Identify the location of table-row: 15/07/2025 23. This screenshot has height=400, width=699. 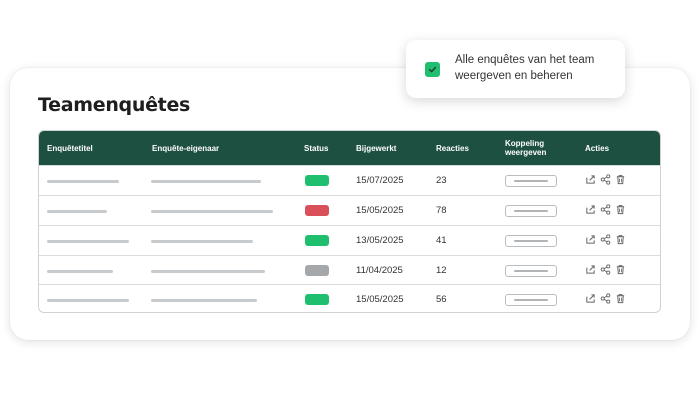
(349, 179).